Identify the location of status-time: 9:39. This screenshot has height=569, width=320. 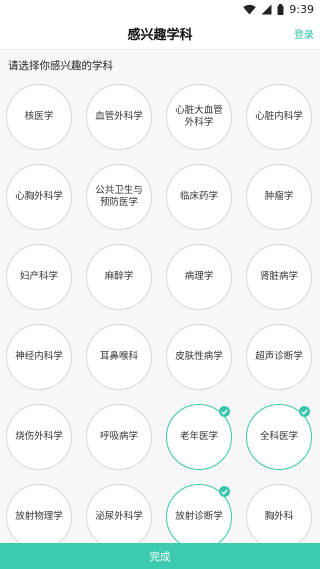
(301, 9).